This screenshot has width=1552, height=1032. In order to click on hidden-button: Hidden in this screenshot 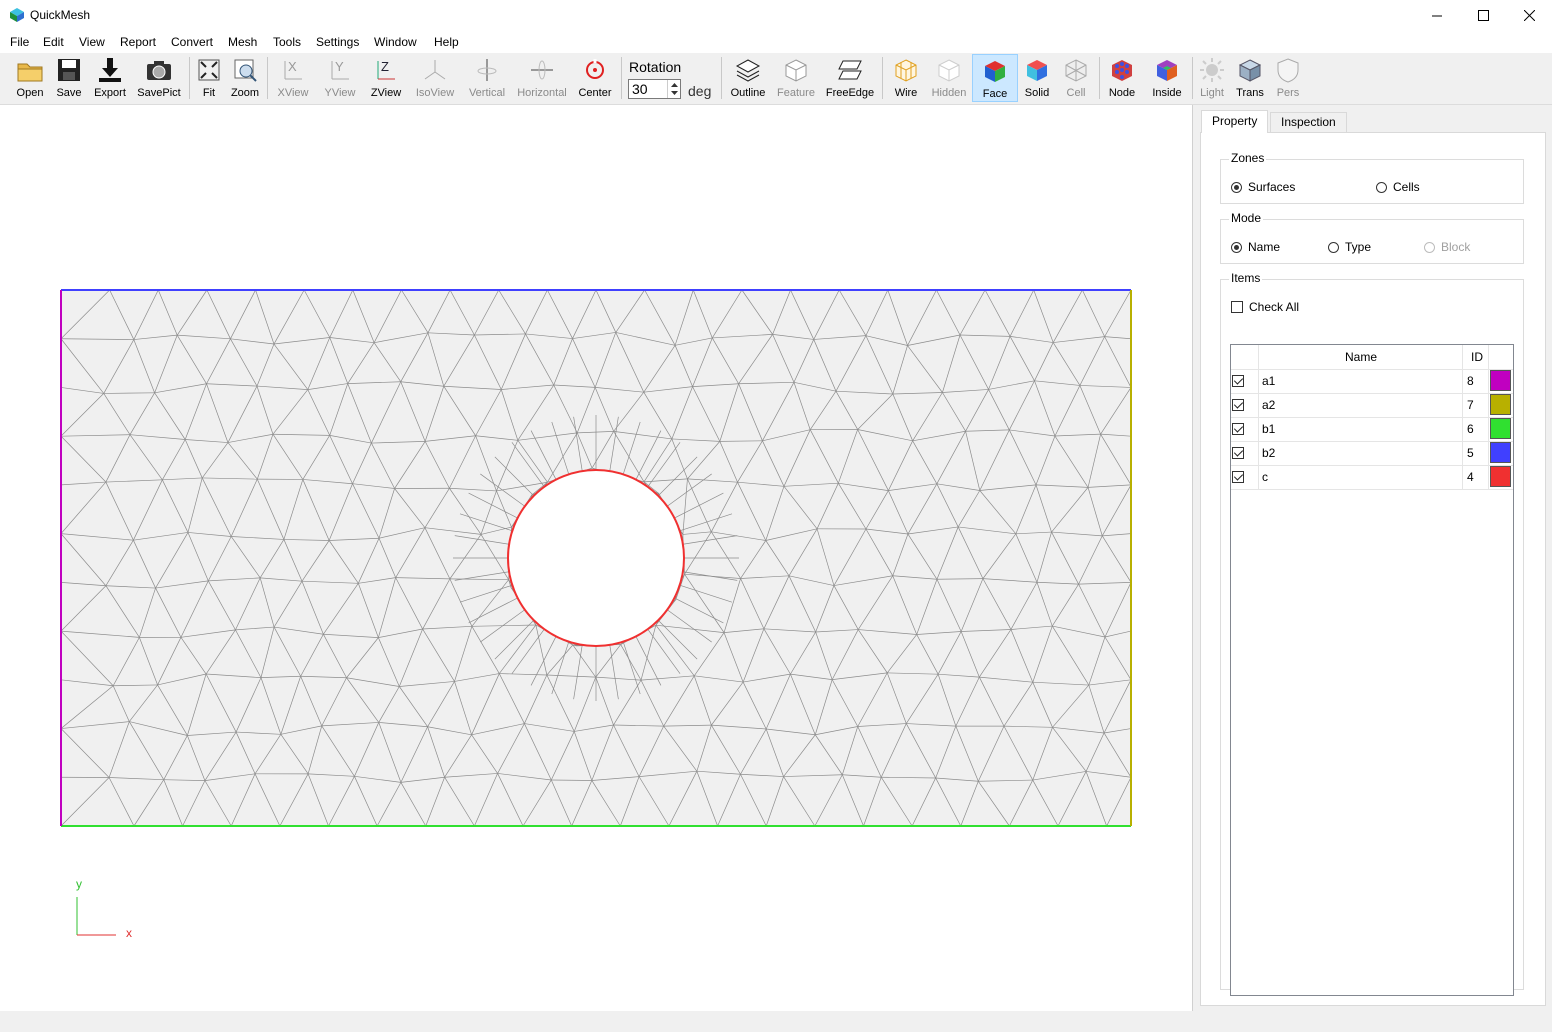, I will do `click(949, 78)`.